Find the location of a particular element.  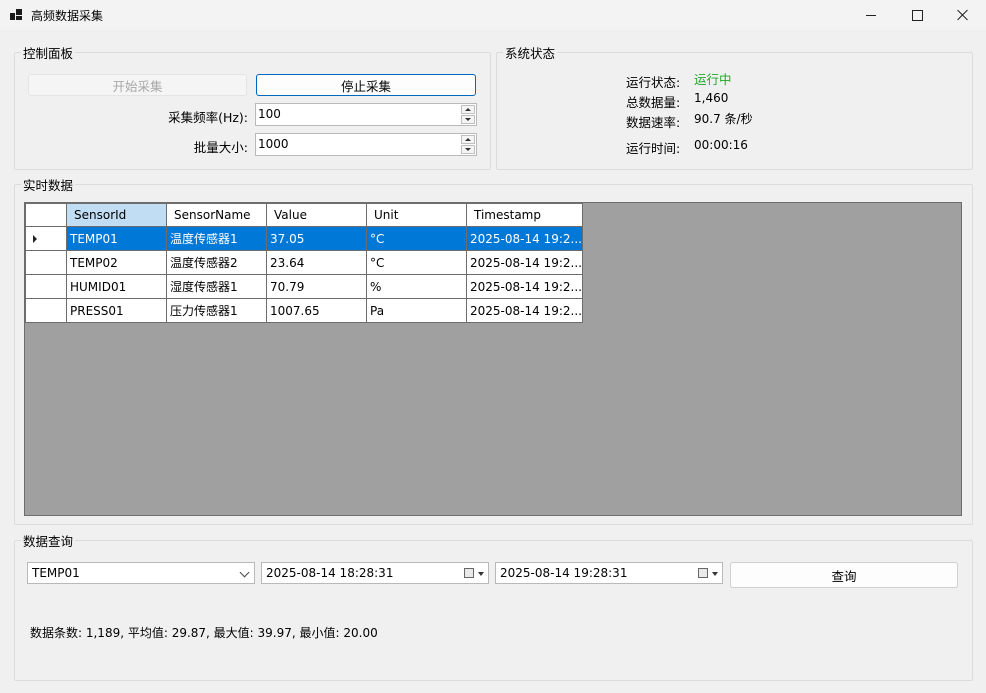

maximize-icon is located at coordinates (917, 15).